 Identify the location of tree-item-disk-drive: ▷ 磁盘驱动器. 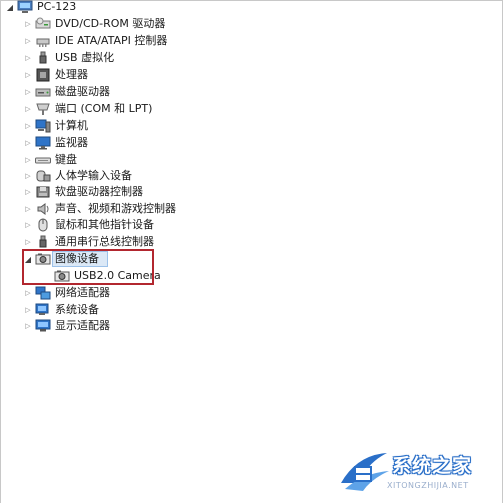
(67, 92).